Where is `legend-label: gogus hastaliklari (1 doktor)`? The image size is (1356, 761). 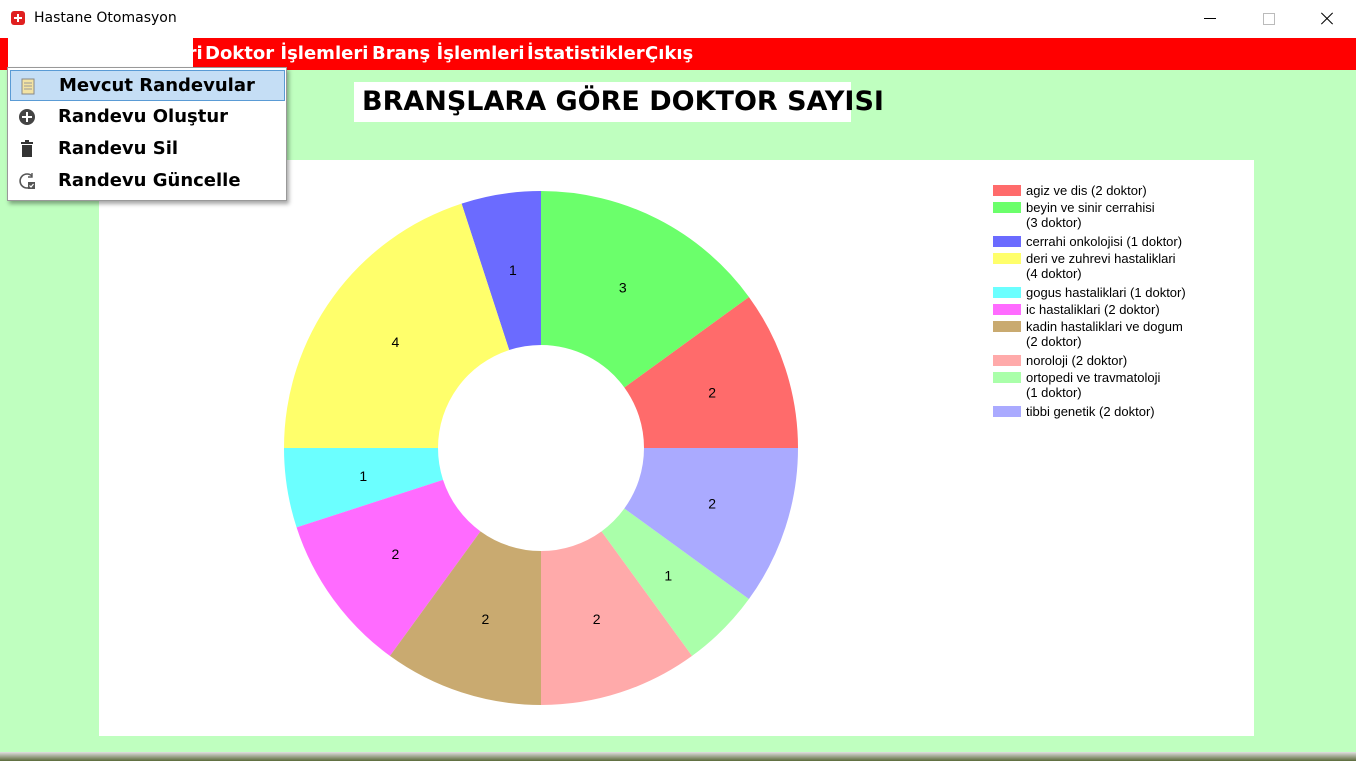 legend-label: gogus hastaliklari (1 doktor) is located at coordinates (1106, 292).